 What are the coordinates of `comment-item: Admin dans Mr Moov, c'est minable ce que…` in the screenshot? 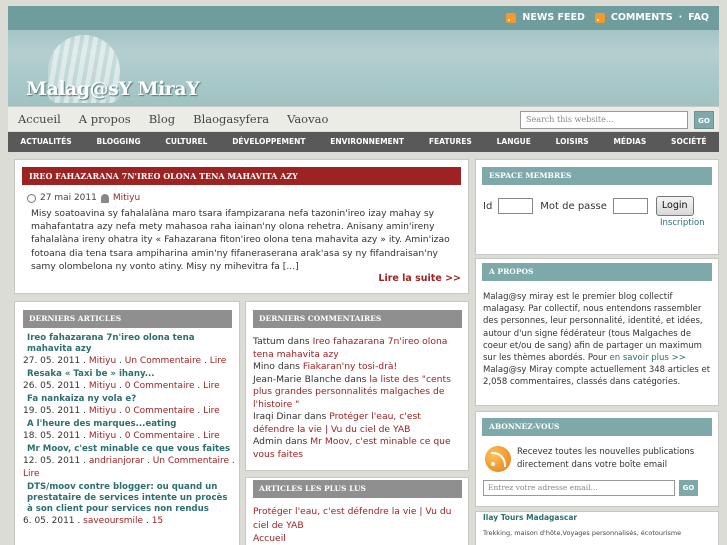 It's located at (358, 448).